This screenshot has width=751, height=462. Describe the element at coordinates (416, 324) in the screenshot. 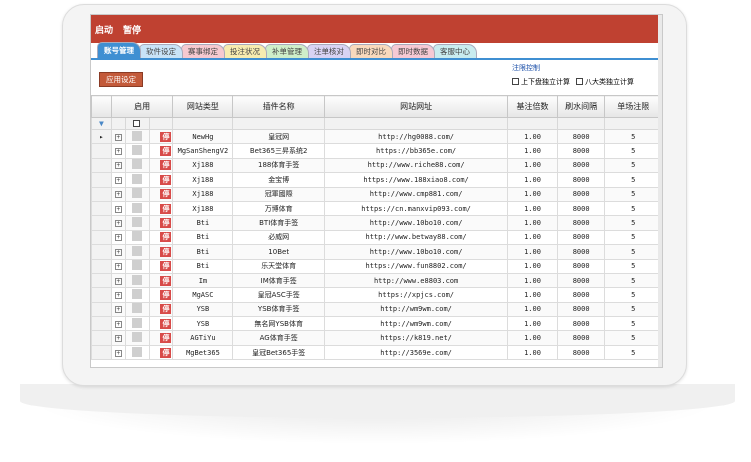

I see `url-cell: http://wm9wm.com/` at that location.